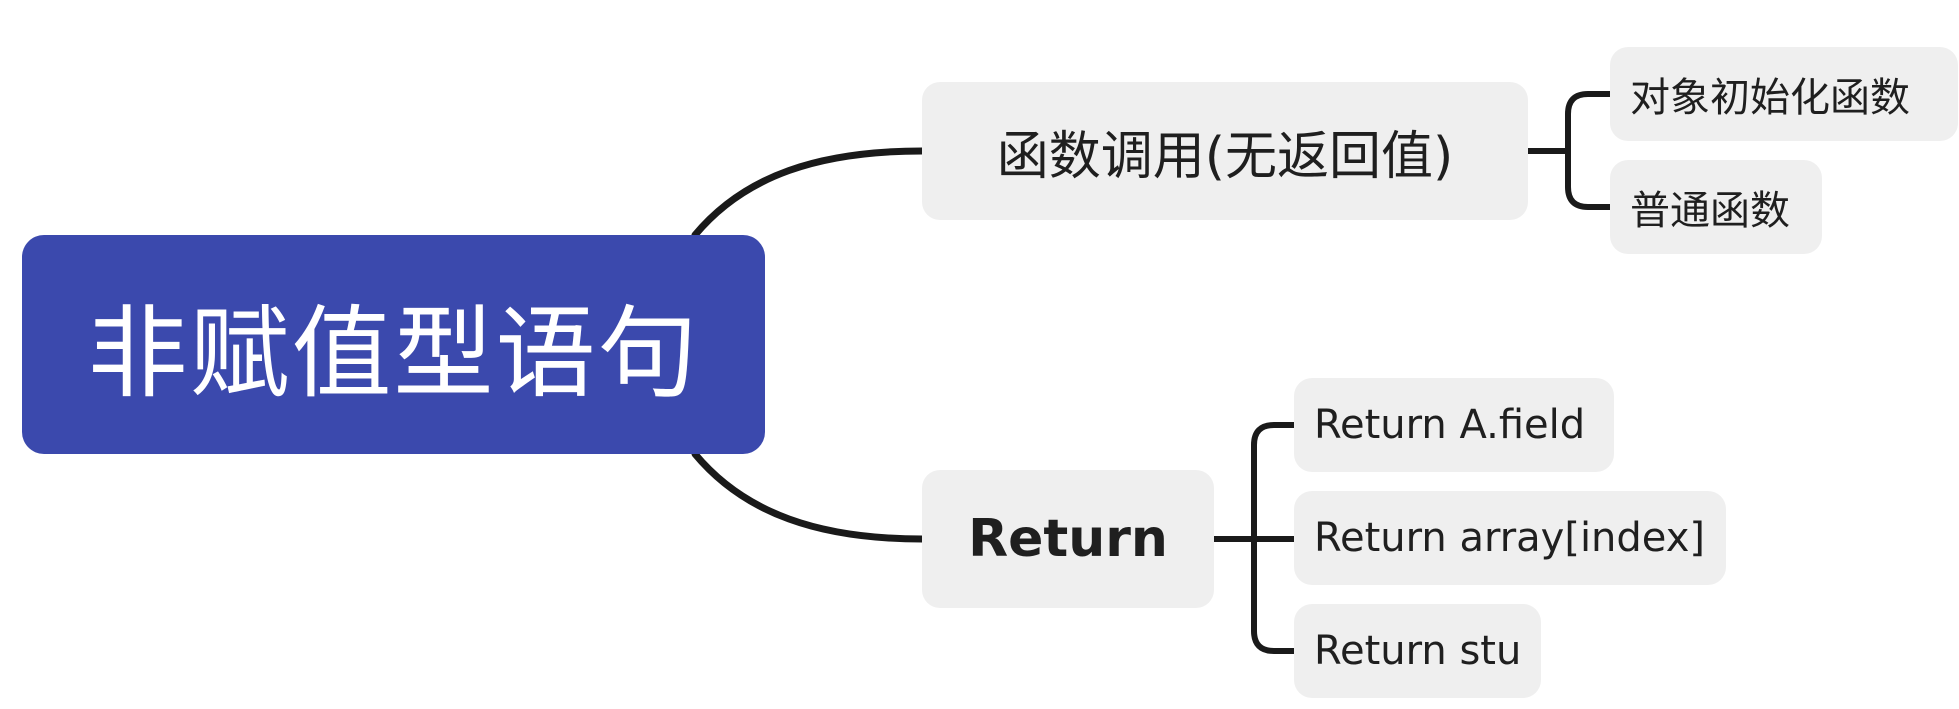  I want to click on branch-node-label: 函数调用(无返回值), so click(1225, 156).